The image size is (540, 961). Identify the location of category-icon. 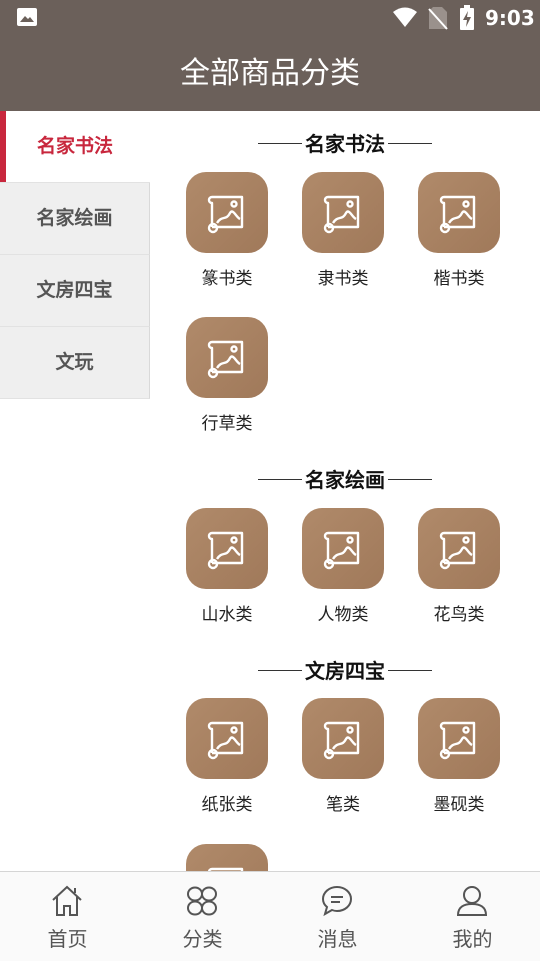
(202, 901).